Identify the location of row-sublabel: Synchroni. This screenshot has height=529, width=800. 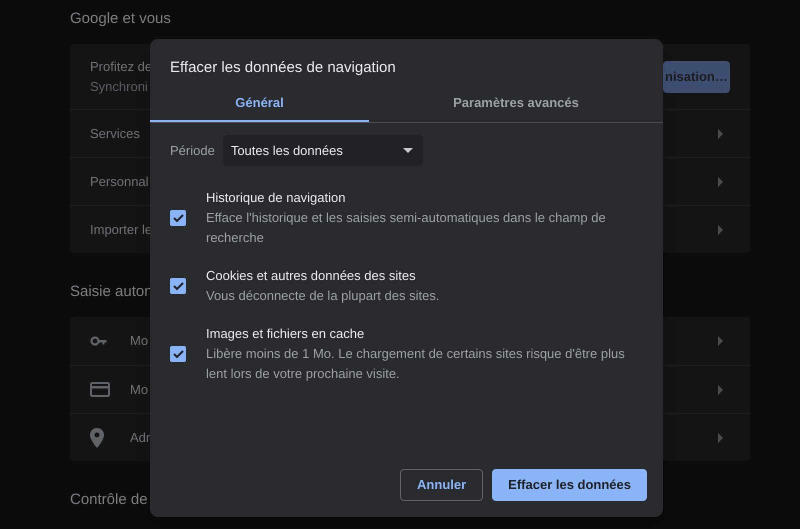
(119, 87).